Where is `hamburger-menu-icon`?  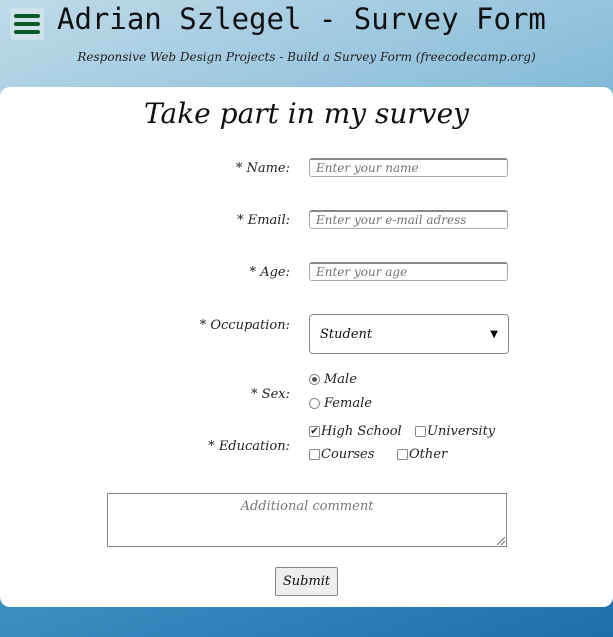
hamburger-menu-icon is located at coordinates (27, 24).